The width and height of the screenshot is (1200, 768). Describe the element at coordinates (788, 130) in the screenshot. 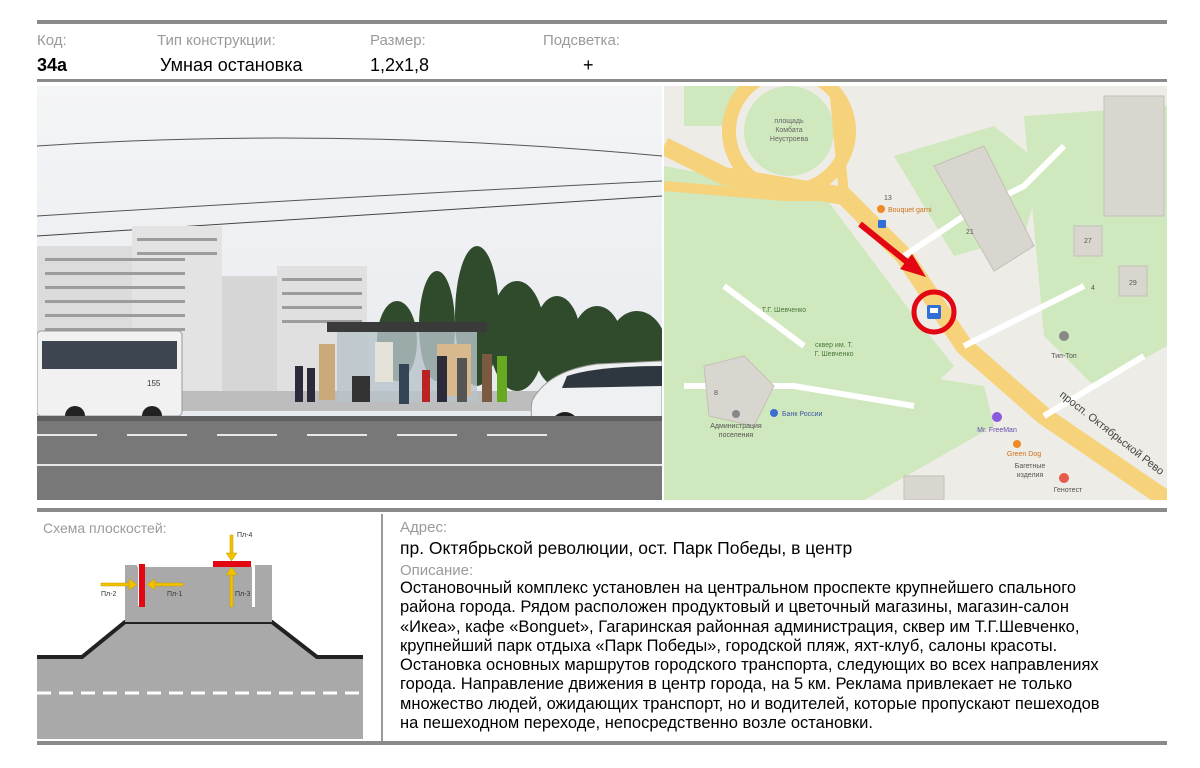

I see `square-label-2: Комбата` at that location.